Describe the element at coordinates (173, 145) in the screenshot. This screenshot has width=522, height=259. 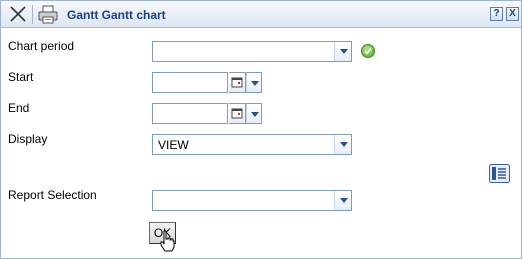
I see `display-value: VIEW` at that location.